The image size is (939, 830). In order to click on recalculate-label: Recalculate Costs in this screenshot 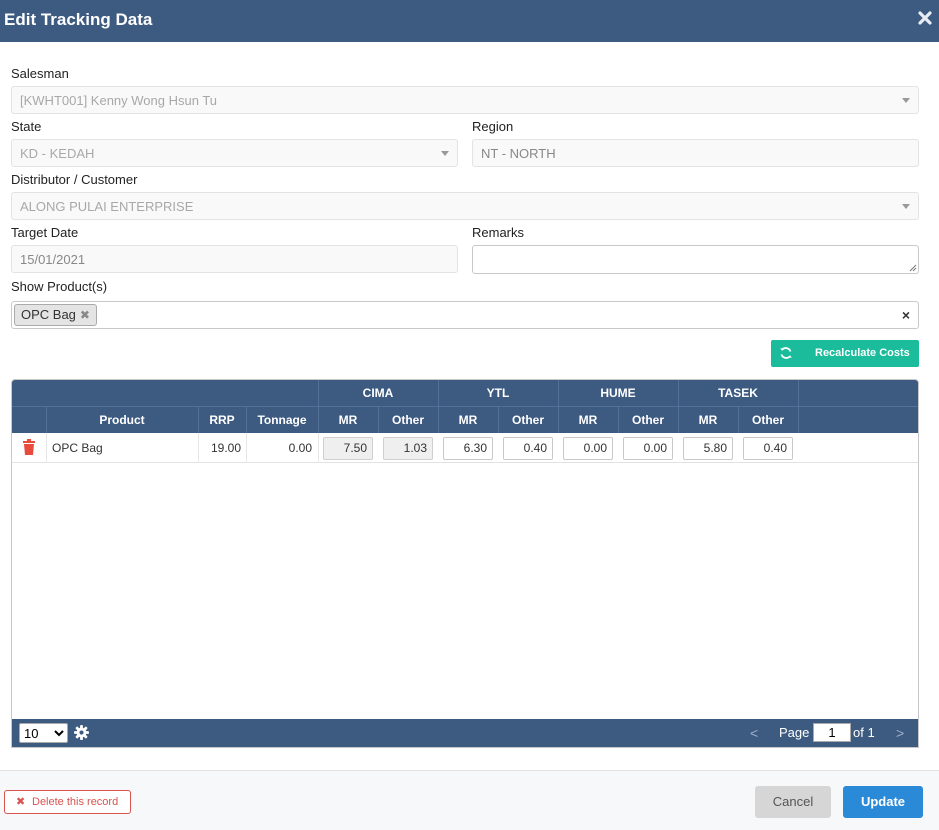, I will do `click(862, 353)`.